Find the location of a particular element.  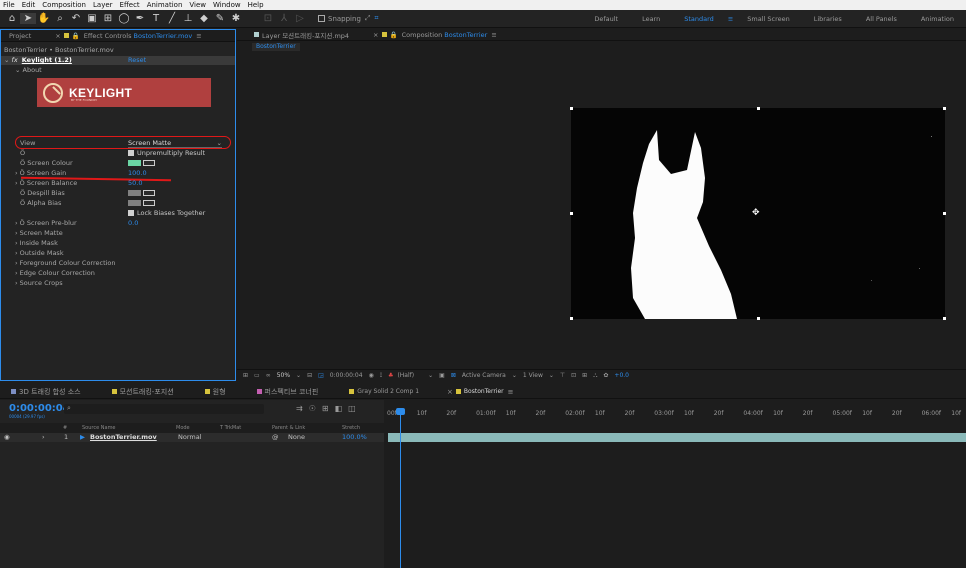

screen-colour-row: Ö Screen Colour is located at coordinates (46, 163).